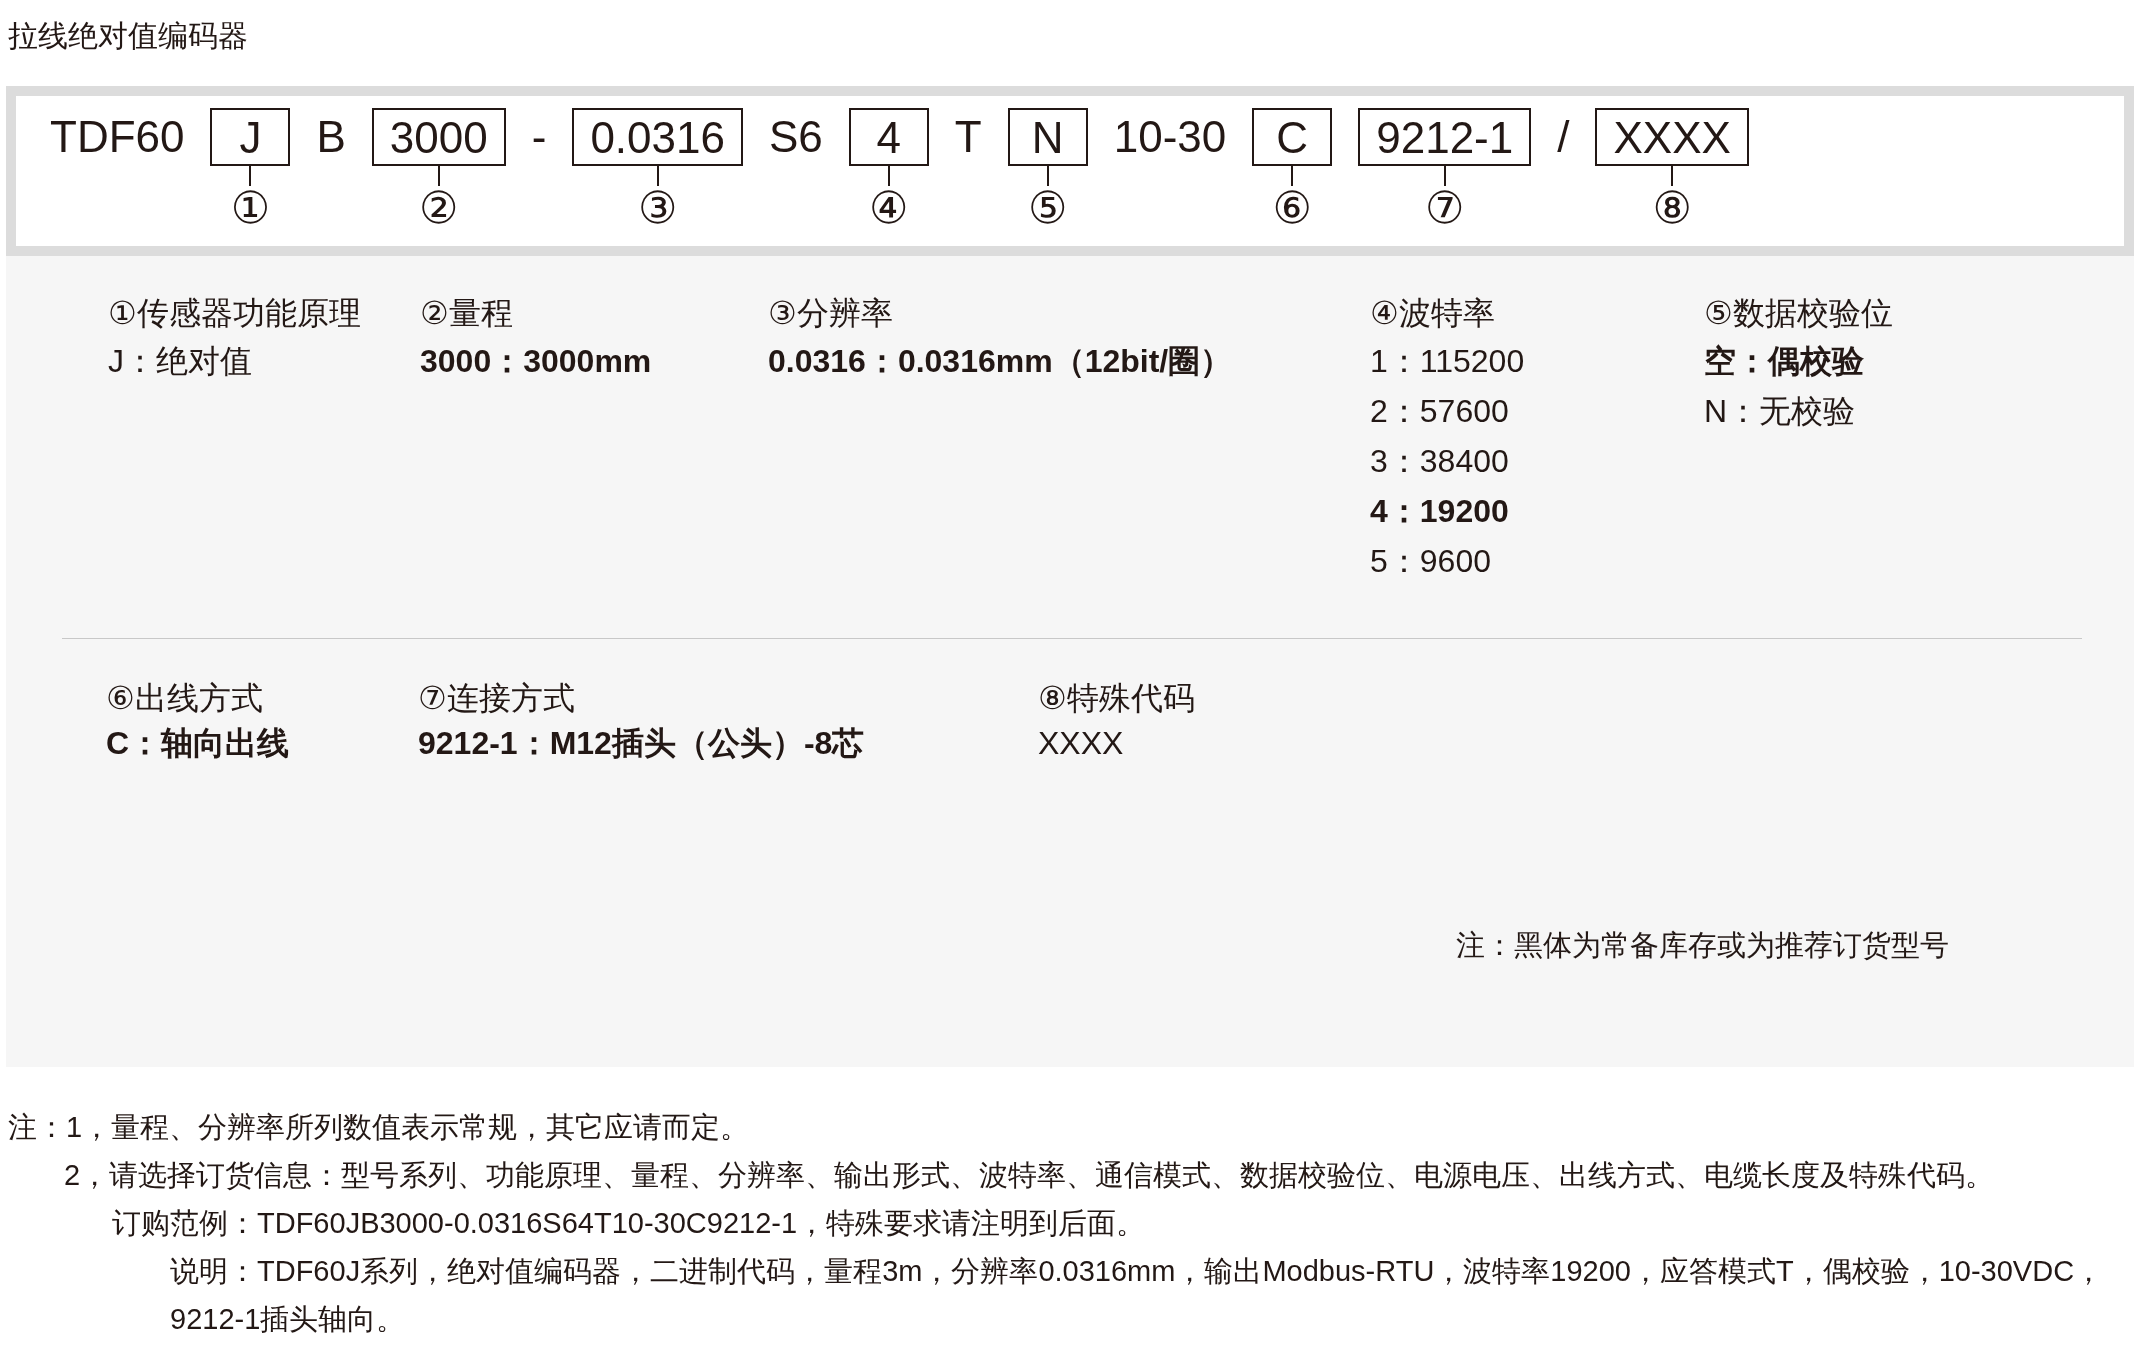 Image resolution: width=2144 pixels, height=1355 pixels. What do you see at coordinates (795, 137) in the screenshot?
I see `code-text: S6` at bounding box center [795, 137].